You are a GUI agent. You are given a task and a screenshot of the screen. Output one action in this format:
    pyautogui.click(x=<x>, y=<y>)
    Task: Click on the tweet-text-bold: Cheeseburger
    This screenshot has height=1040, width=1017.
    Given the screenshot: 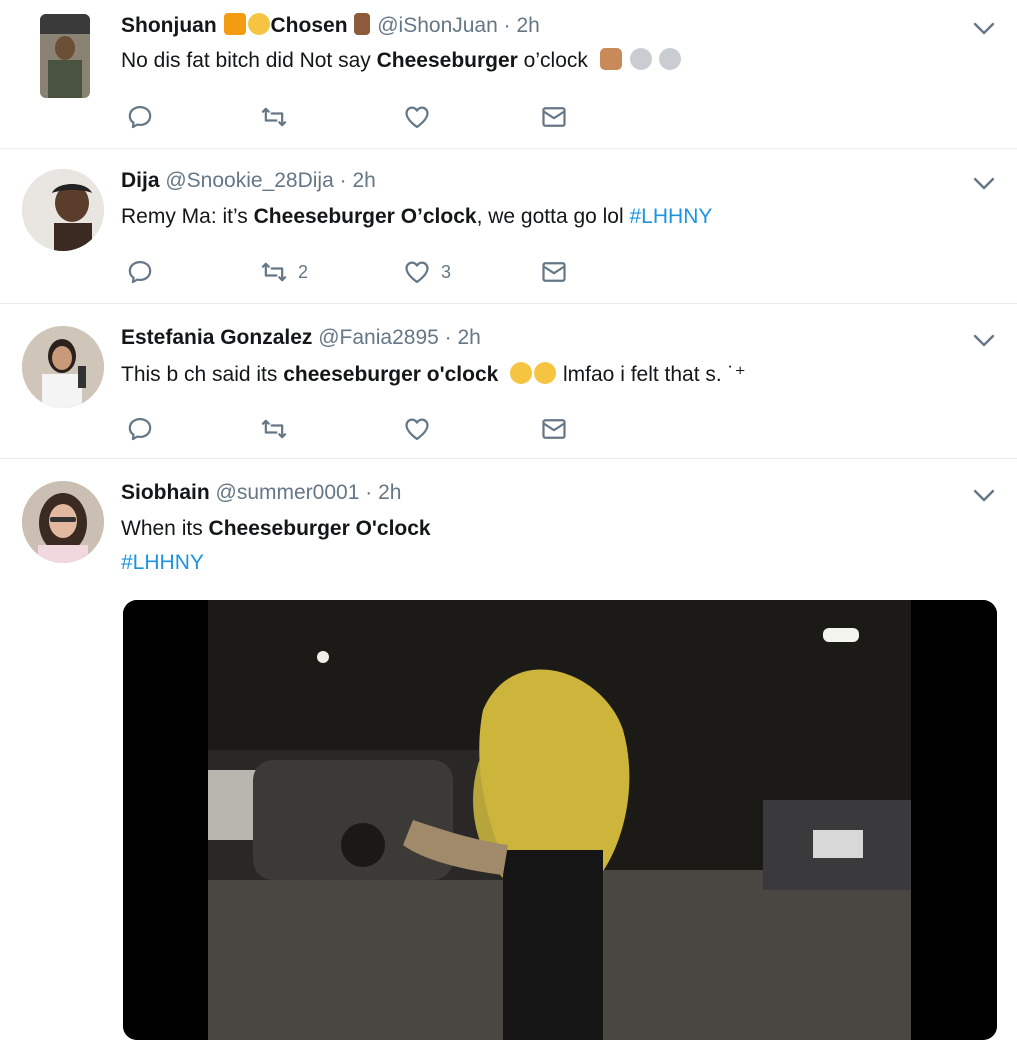 What is the action you would take?
    pyautogui.click(x=447, y=60)
    